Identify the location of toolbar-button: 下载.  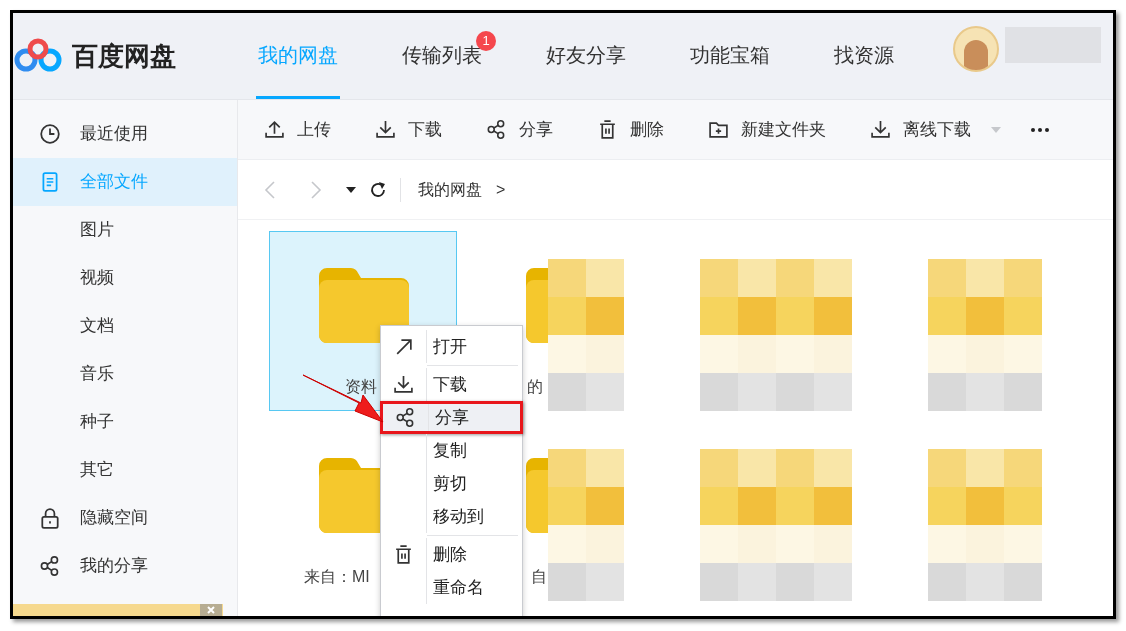
(408, 129).